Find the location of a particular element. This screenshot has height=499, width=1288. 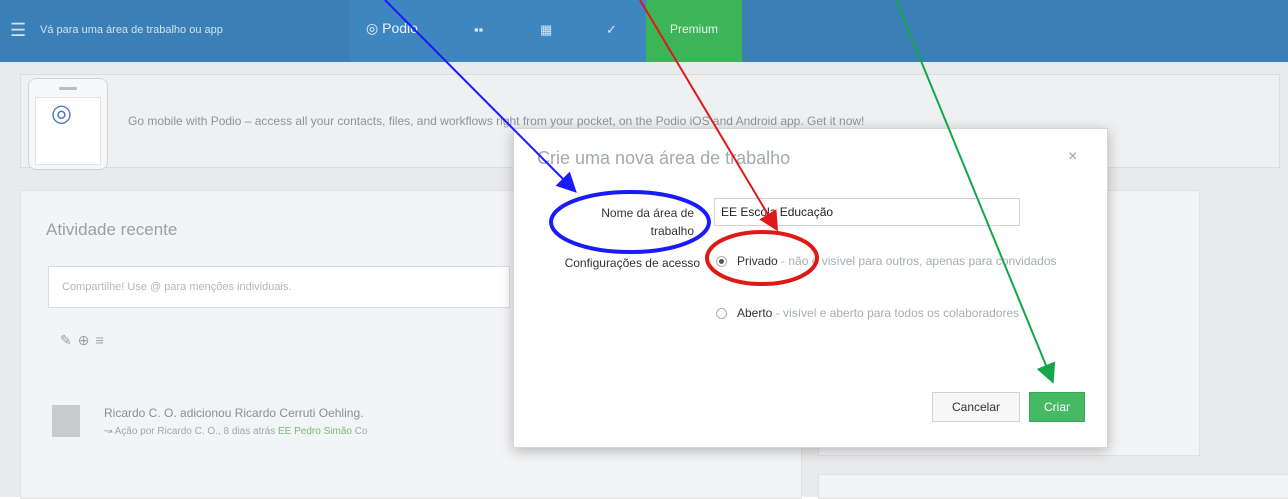

feed-meta-suffix: Co is located at coordinates (361, 431).